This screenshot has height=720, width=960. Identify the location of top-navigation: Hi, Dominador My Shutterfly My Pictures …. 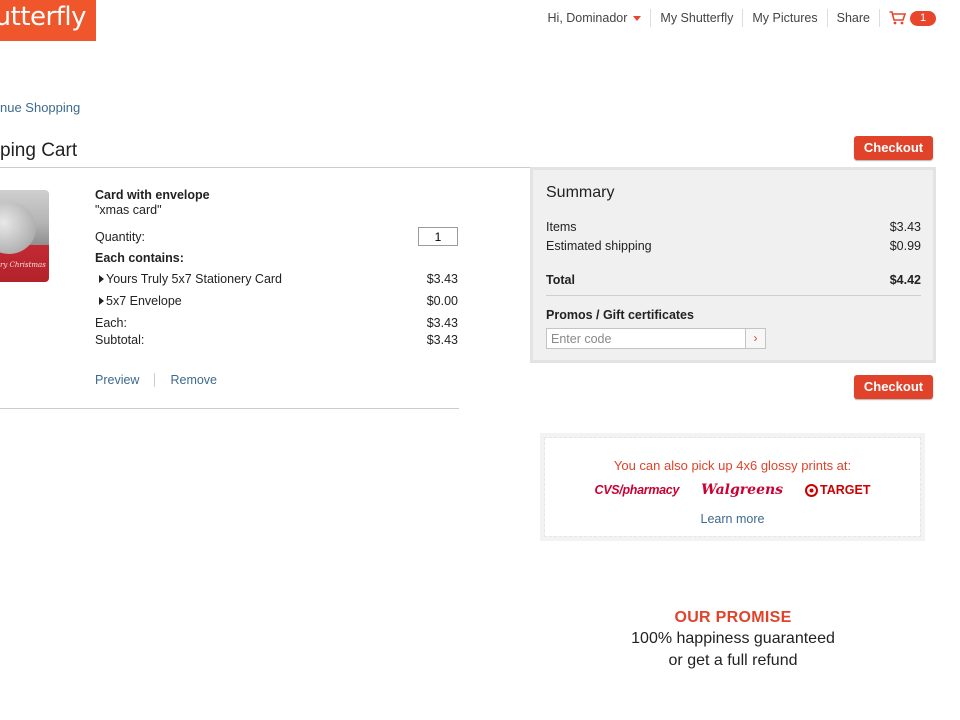
(737, 18).